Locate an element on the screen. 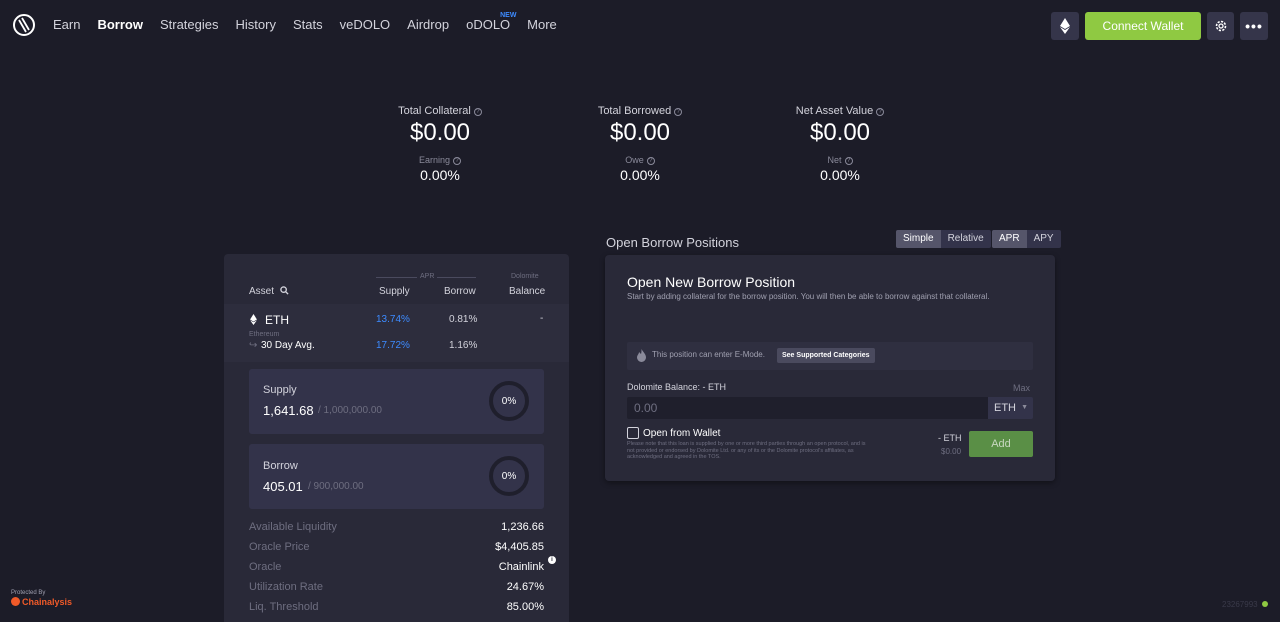 The height and width of the screenshot is (622, 1280). max-button: Max is located at coordinates (1021, 388).